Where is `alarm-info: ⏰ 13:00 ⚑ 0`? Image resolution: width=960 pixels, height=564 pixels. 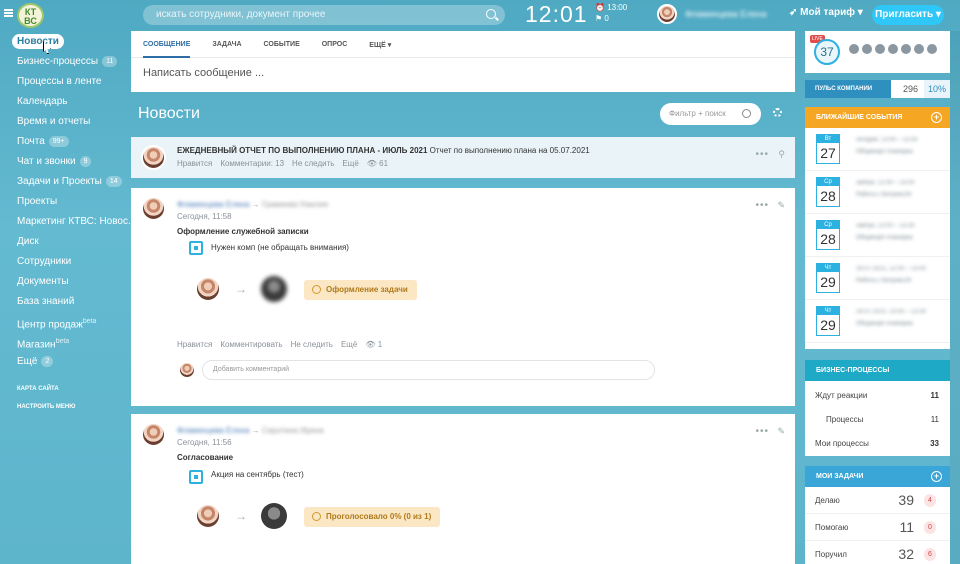 alarm-info: ⏰ 13:00 ⚑ 0 is located at coordinates (611, 13).